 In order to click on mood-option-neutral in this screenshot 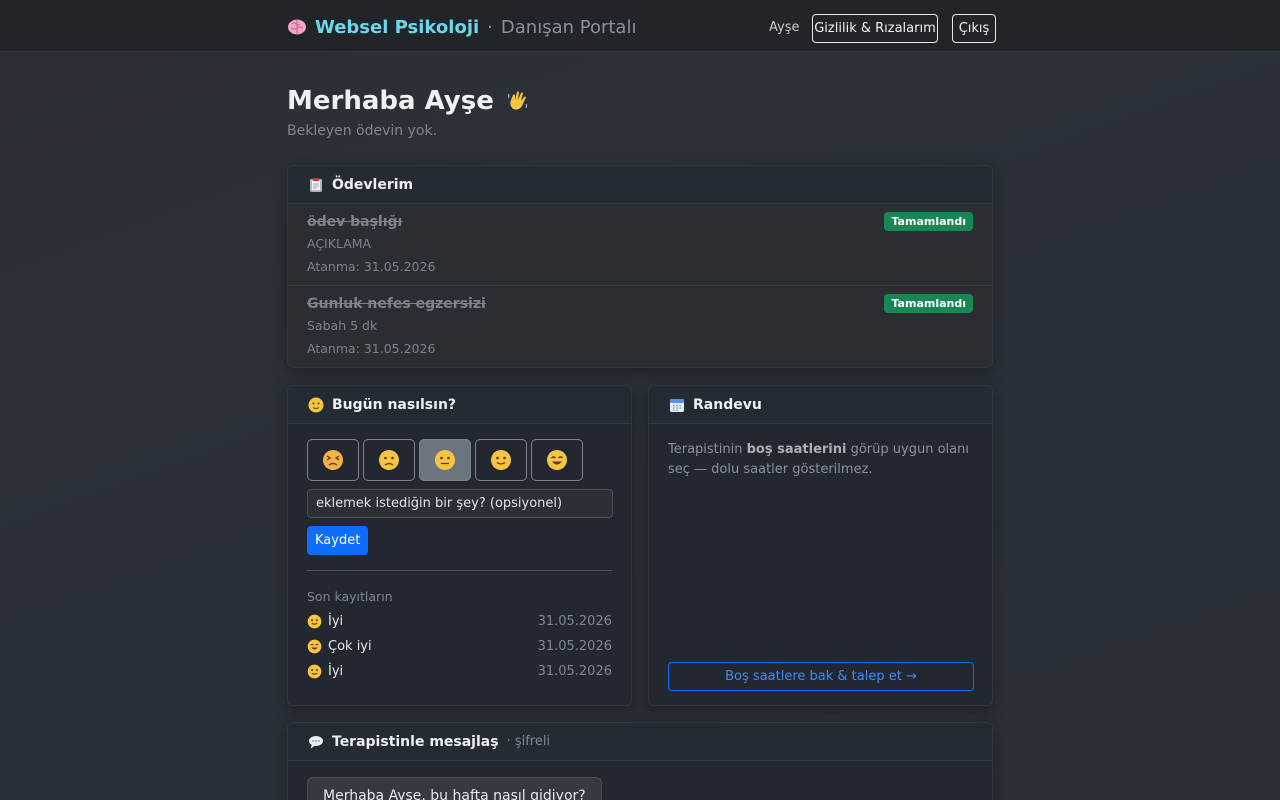, I will do `click(445, 460)`.